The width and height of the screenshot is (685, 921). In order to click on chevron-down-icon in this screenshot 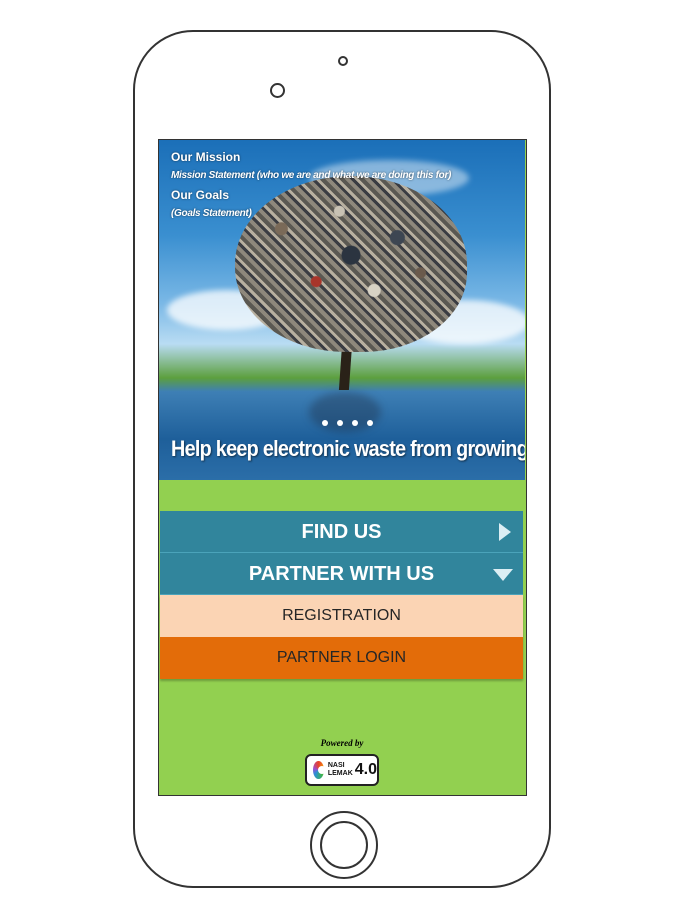, I will do `click(503, 575)`.